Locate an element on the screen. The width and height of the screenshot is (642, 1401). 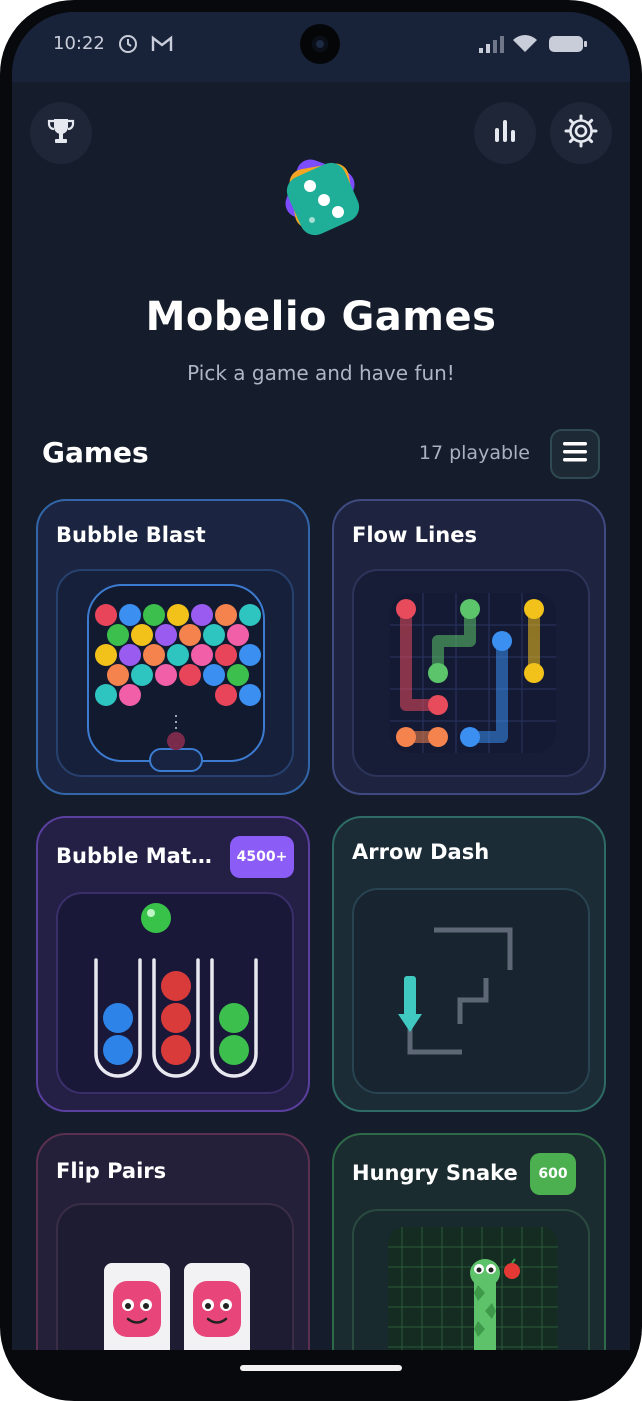
home-indicator is located at coordinates (321, 1368).